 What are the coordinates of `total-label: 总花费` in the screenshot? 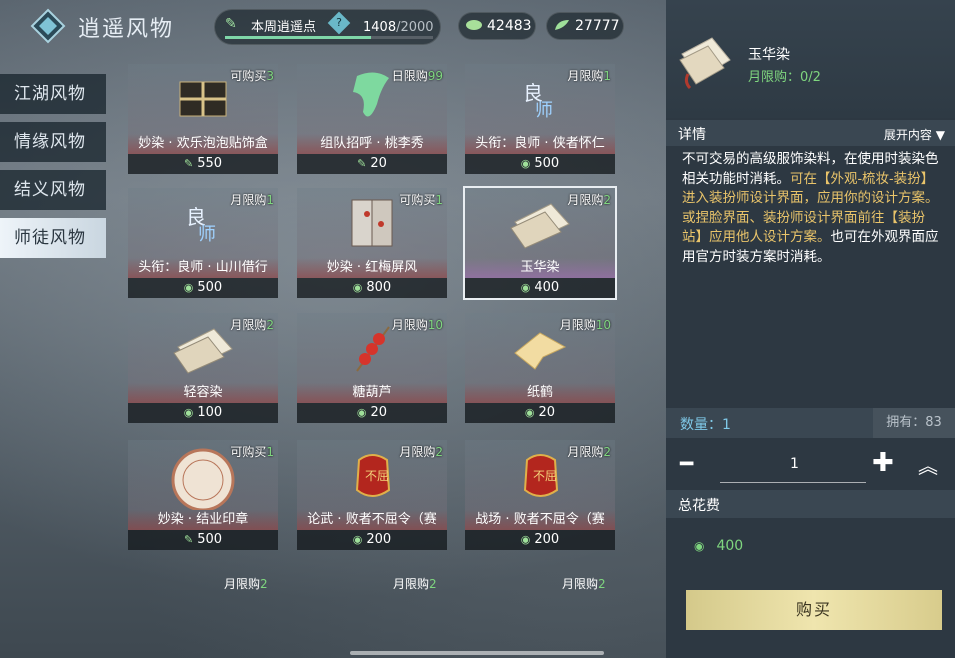 It's located at (699, 506).